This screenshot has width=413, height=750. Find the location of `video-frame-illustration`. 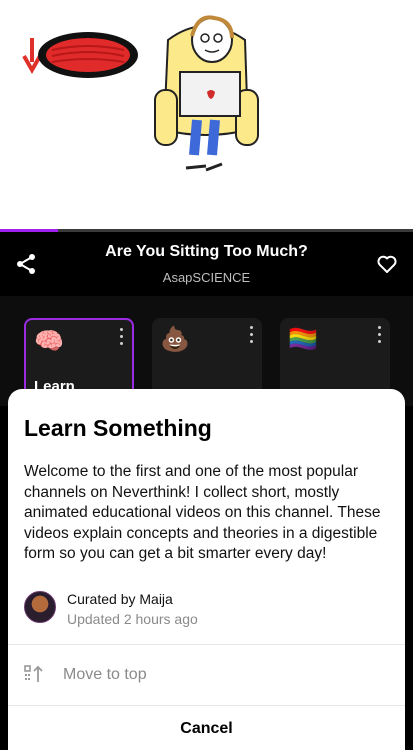

video-frame-illustration is located at coordinates (140, 93).